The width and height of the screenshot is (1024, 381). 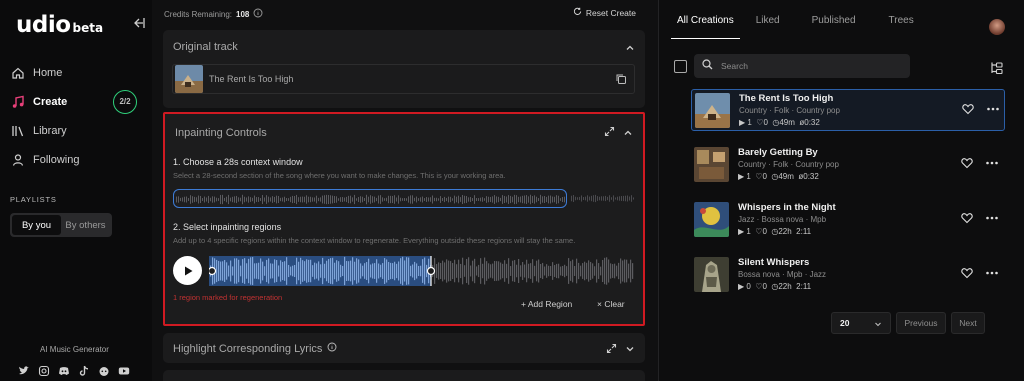 I want to click on reddit-icon, so click(x=104, y=371).